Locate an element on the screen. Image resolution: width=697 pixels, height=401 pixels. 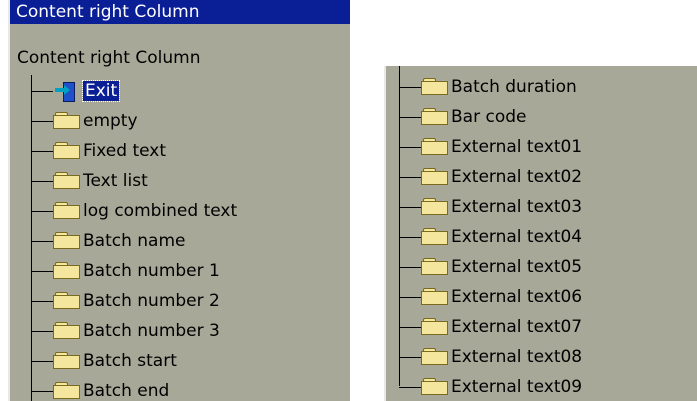
tree-item-label: empty is located at coordinates (110, 121).